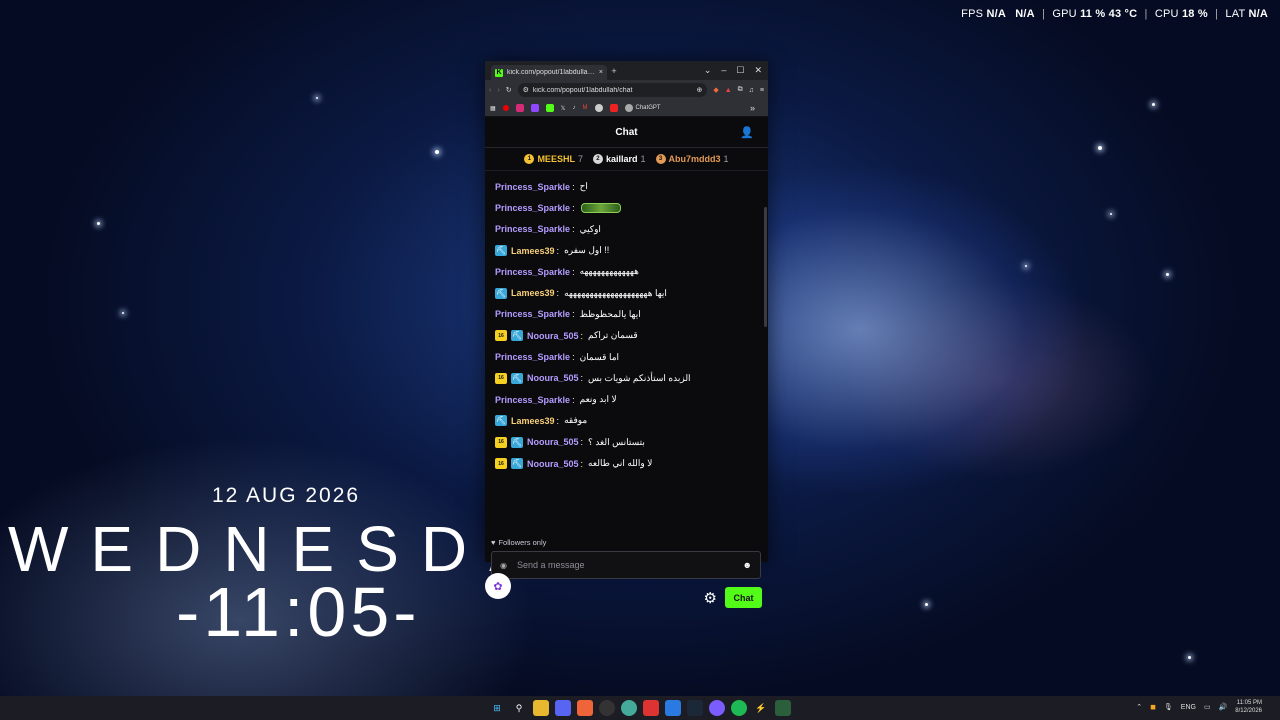 This screenshot has width=1280, height=720. I want to click on bookmark-spotify-icon, so click(598, 108).